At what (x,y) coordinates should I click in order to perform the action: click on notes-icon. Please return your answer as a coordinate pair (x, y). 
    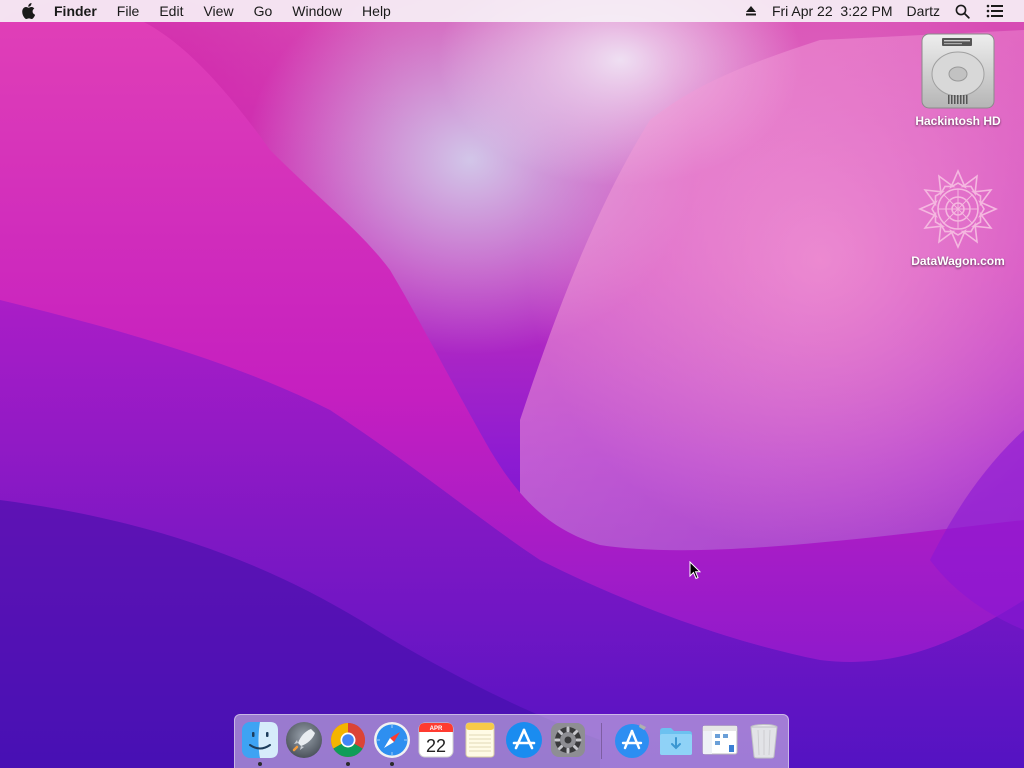
    Looking at the image, I should click on (480, 740).